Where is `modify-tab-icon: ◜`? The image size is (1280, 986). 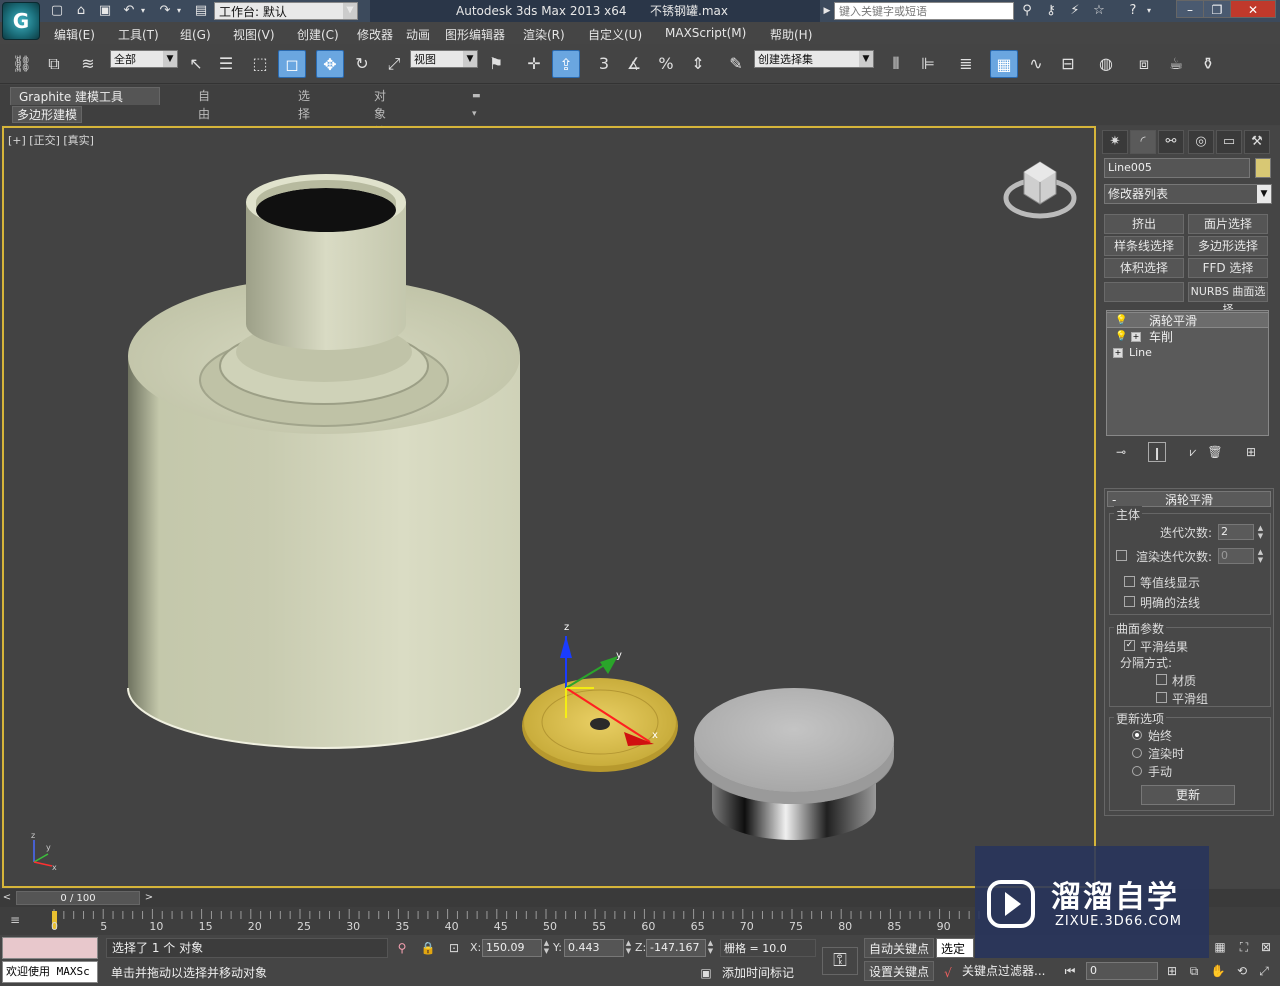
modify-tab-icon: ◜ is located at coordinates (1143, 142).